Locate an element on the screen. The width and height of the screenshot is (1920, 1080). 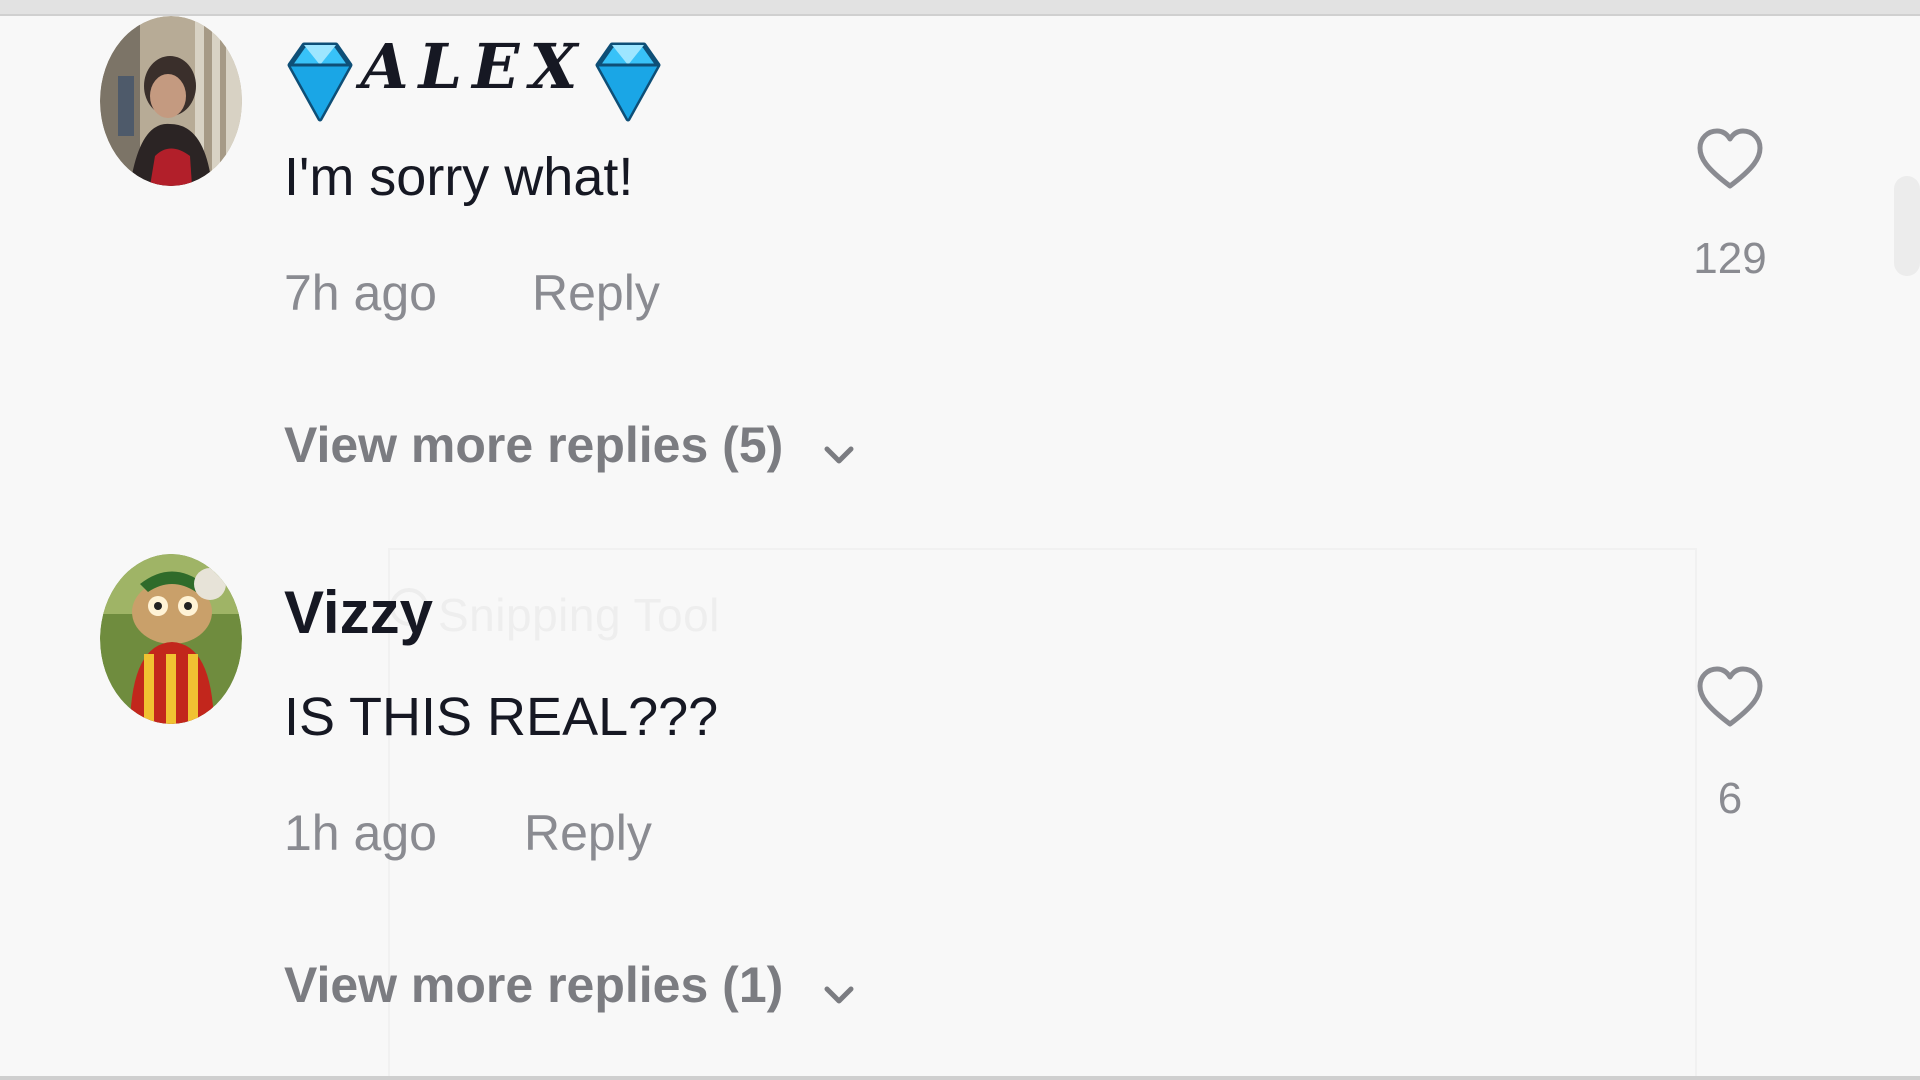
view-more-replies-button: View more replies (1) is located at coordinates (569, 987).